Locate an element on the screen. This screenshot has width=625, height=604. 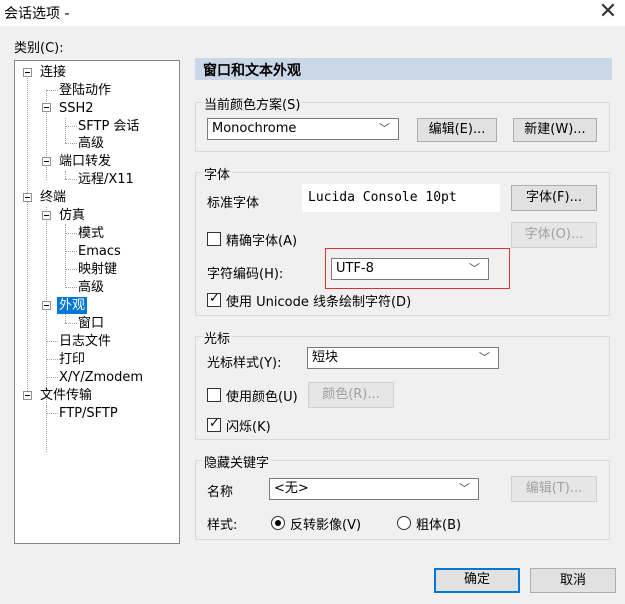
tree-item-appearance: 外观 is located at coordinates (72, 305).